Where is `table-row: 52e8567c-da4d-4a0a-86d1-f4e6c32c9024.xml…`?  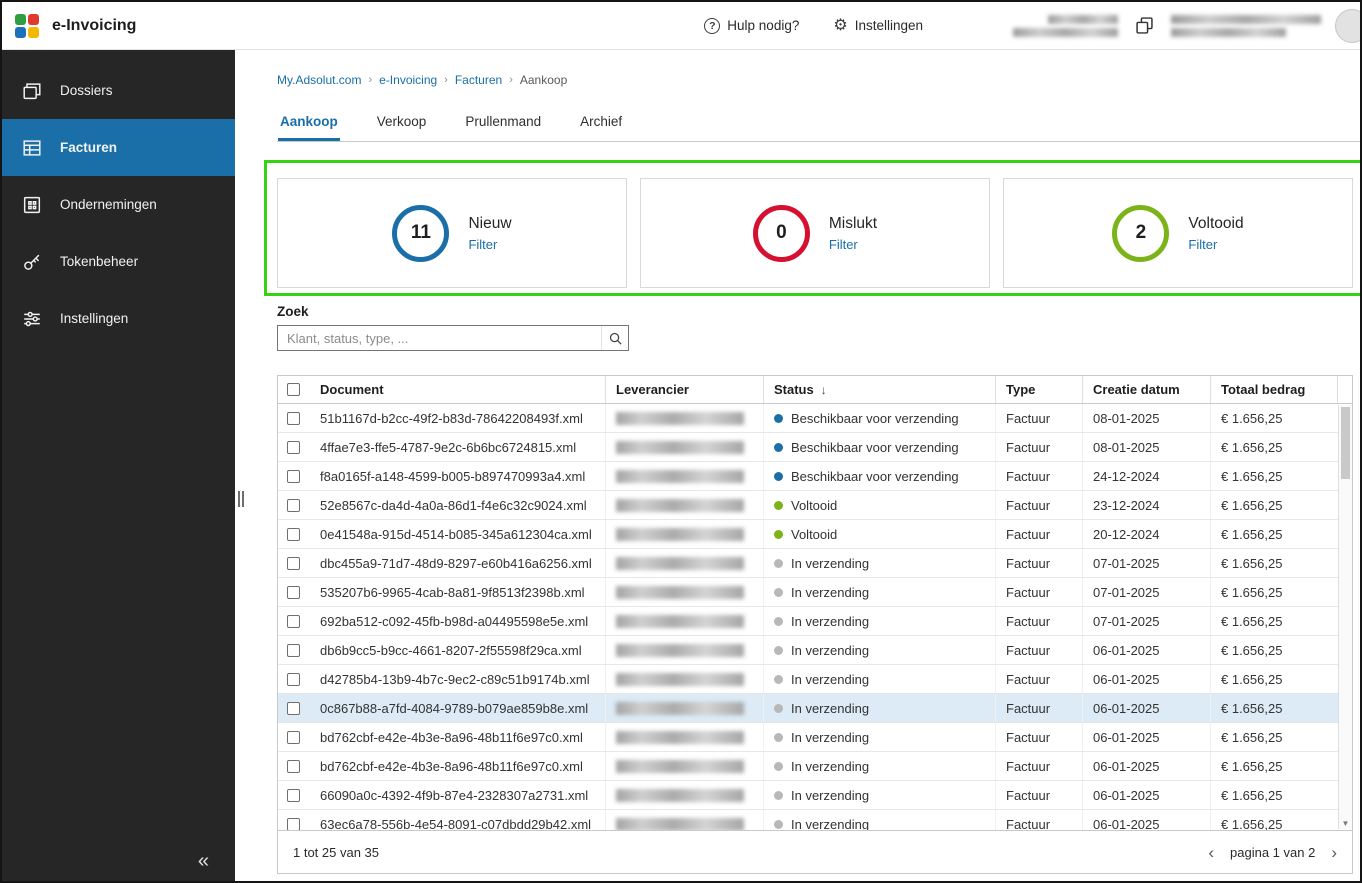
table-row: 52e8567c-da4d-4a0a-86d1-f4e6c32c9024.xml… is located at coordinates (815, 505).